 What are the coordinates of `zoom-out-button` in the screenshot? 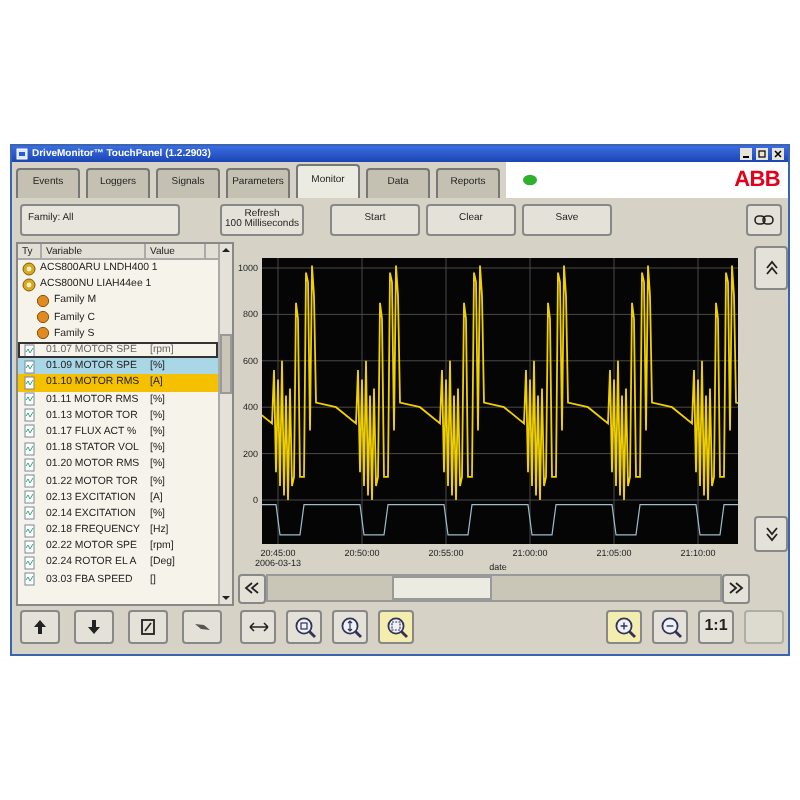 It's located at (670, 626).